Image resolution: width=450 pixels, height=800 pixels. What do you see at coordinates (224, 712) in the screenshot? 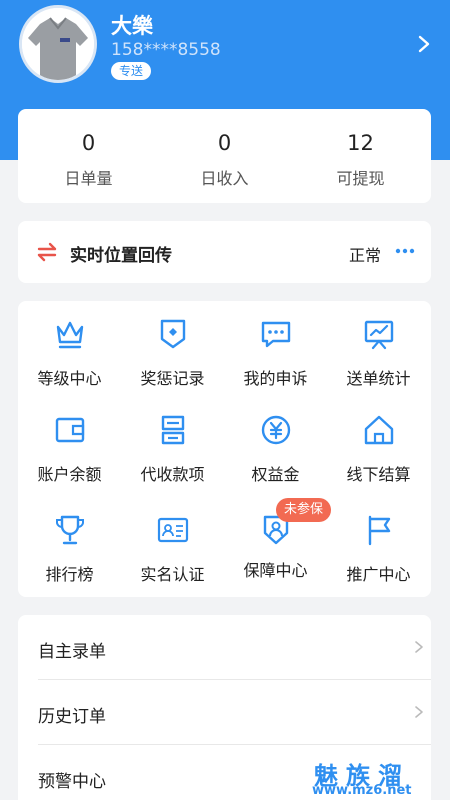
I see `list-item-order-history: 历史订单` at bounding box center [224, 712].